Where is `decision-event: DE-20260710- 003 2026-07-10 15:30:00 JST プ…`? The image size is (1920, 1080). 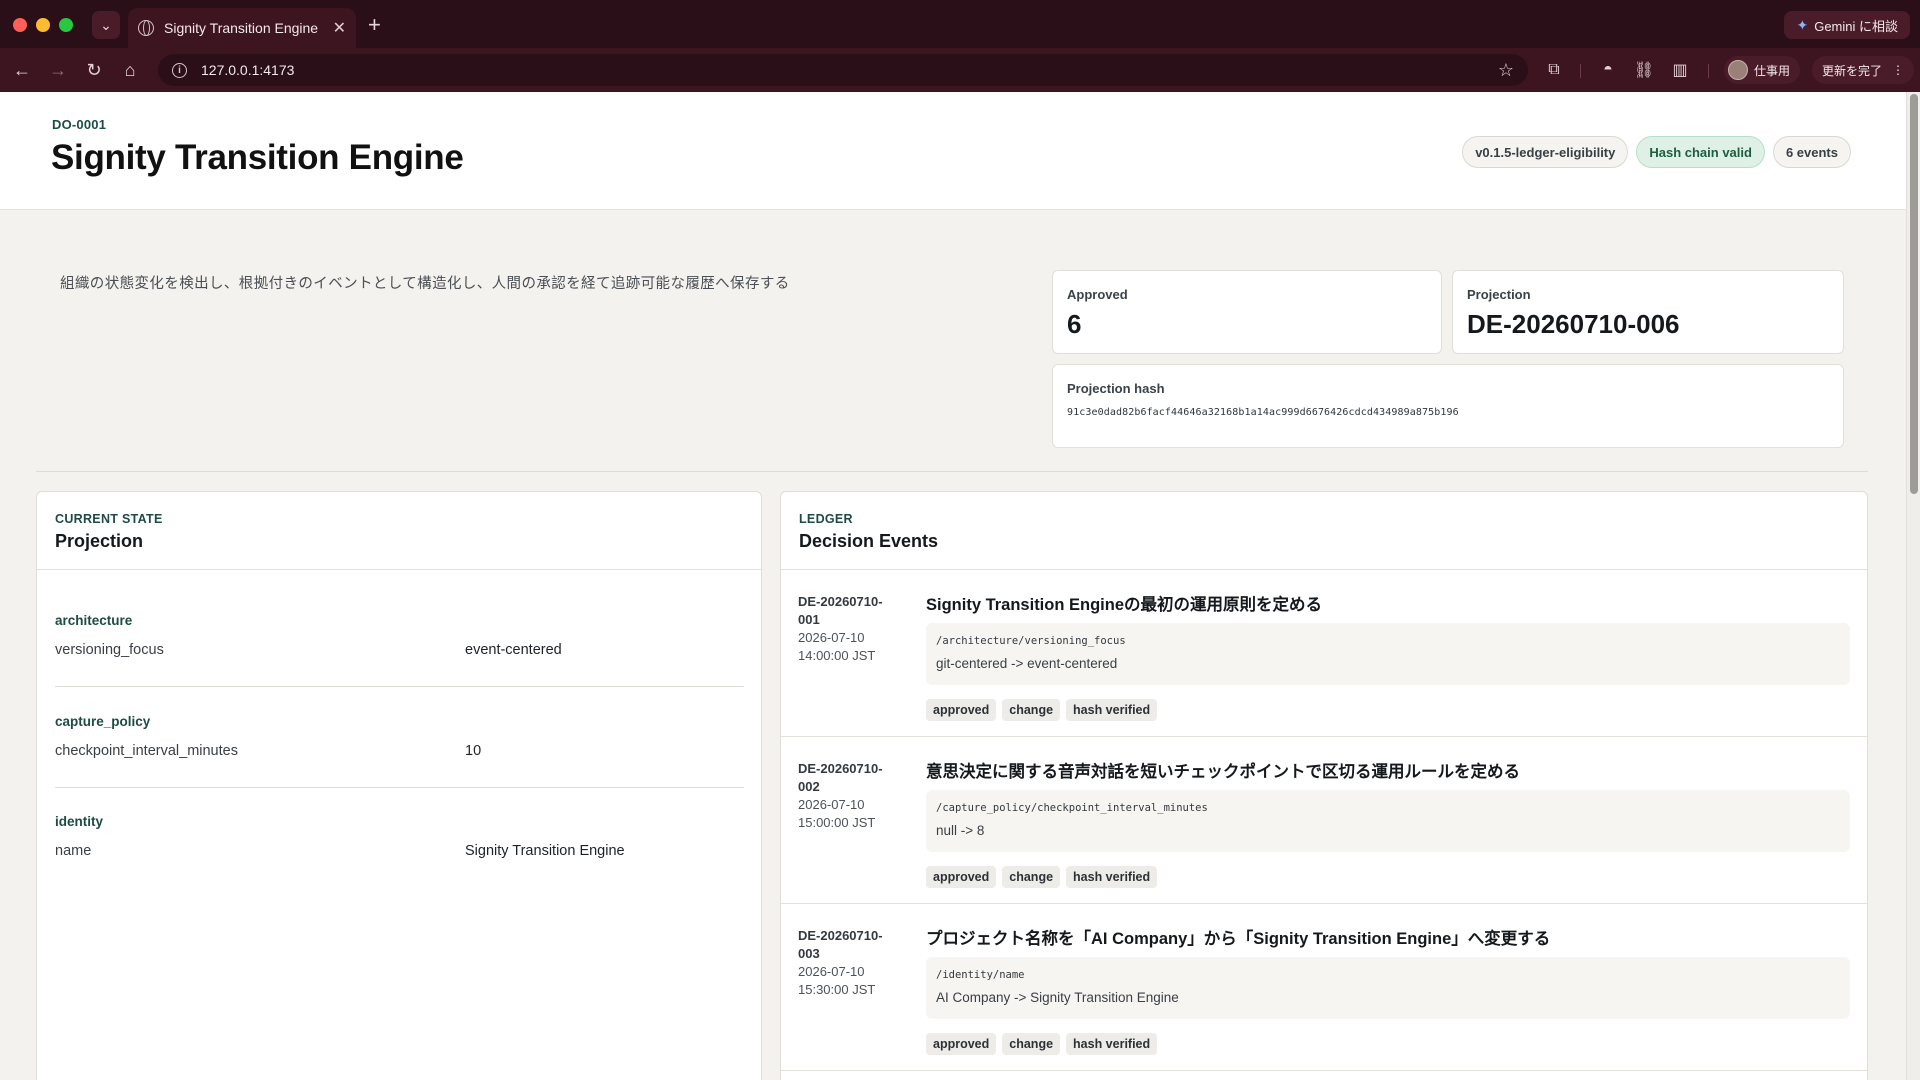
decision-event: DE-20260710- 003 2026-07-10 15:30:00 JST プ… is located at coordinates (1324, 988).